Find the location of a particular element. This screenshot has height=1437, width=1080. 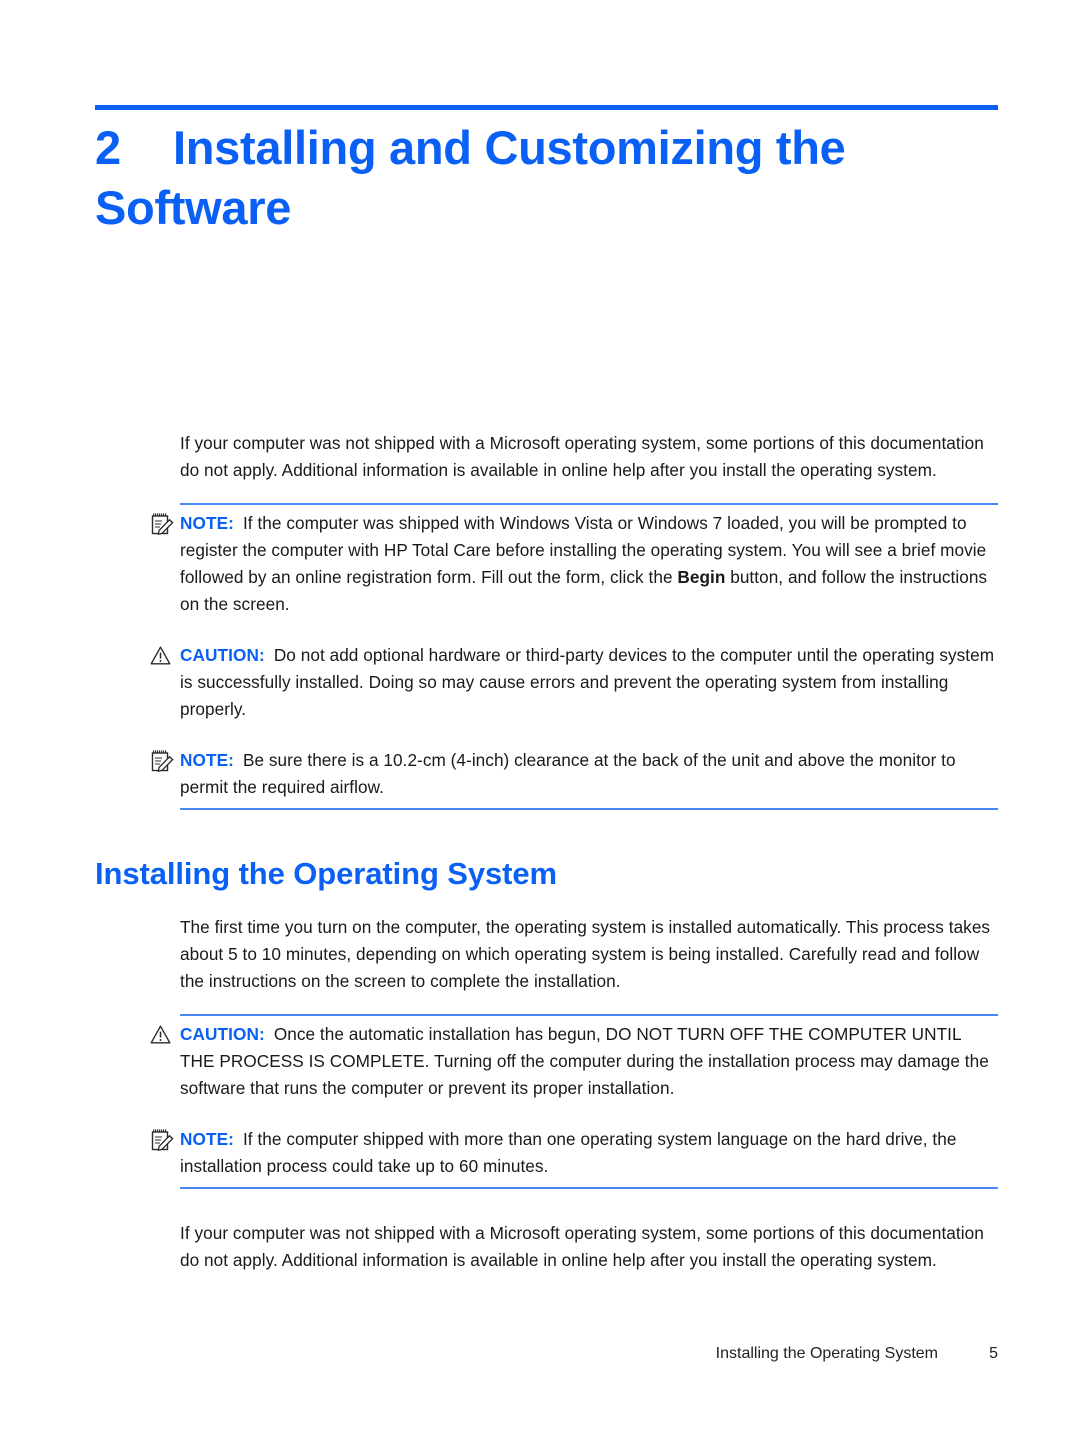

footer-page-number: 5 is located at coordinates (993, 1353).